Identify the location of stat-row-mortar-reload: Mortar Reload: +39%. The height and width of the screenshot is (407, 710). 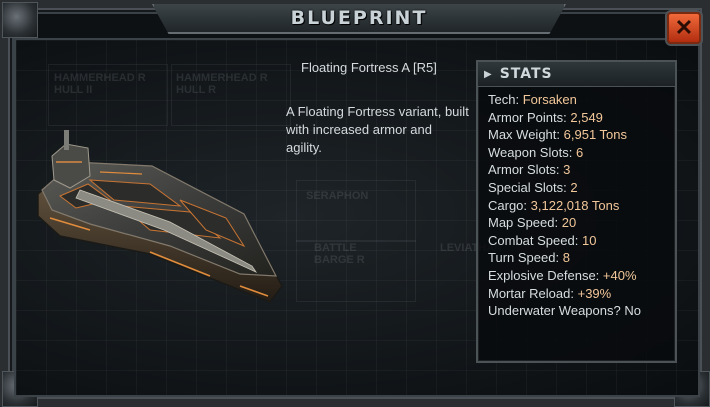
(581, 294).